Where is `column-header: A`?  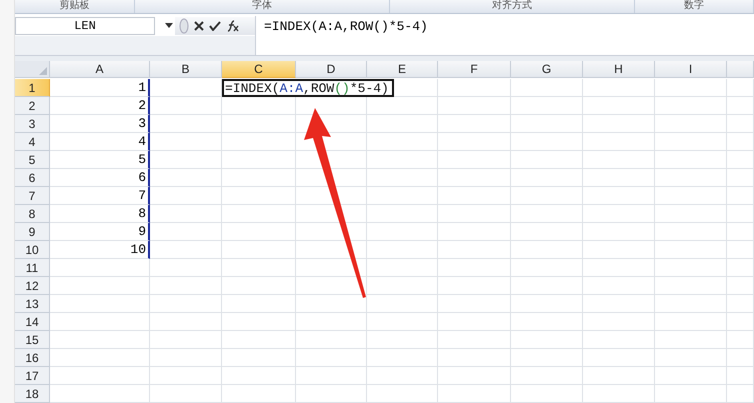
column-header: A is located at coordinates (100, 69).